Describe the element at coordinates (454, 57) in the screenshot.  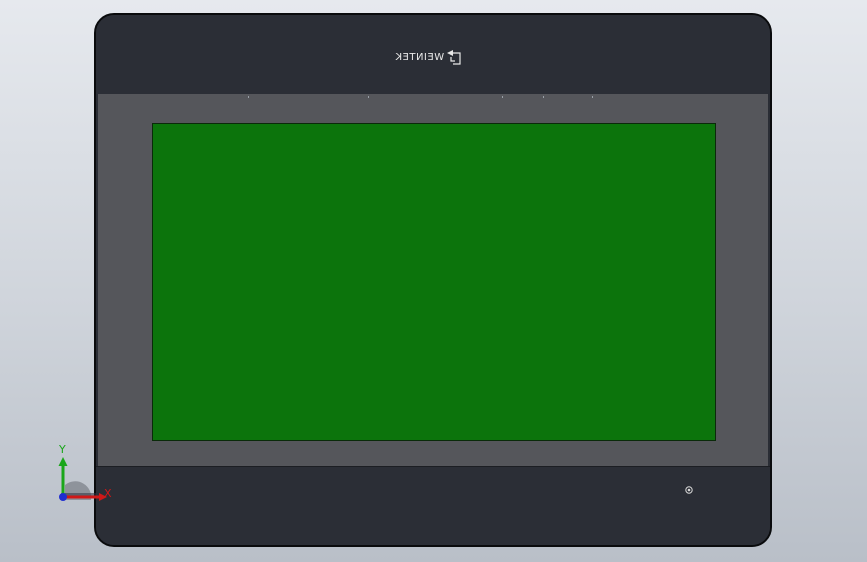
I see `weintek-logo-icon` at that location.